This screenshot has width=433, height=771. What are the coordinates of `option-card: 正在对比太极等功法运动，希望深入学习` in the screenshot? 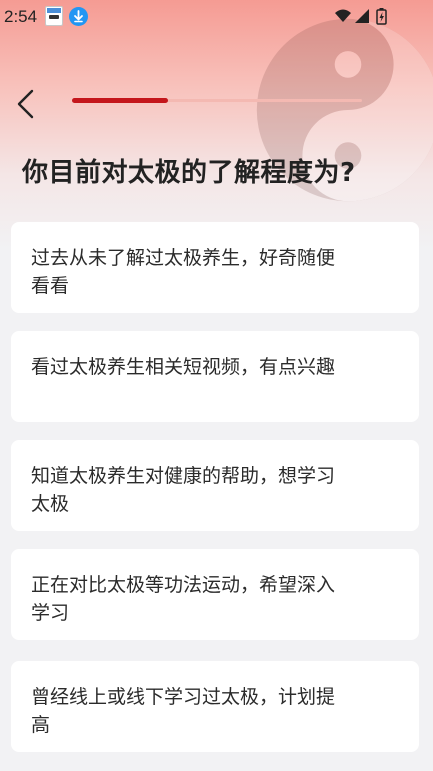 It's located at (215, 594).